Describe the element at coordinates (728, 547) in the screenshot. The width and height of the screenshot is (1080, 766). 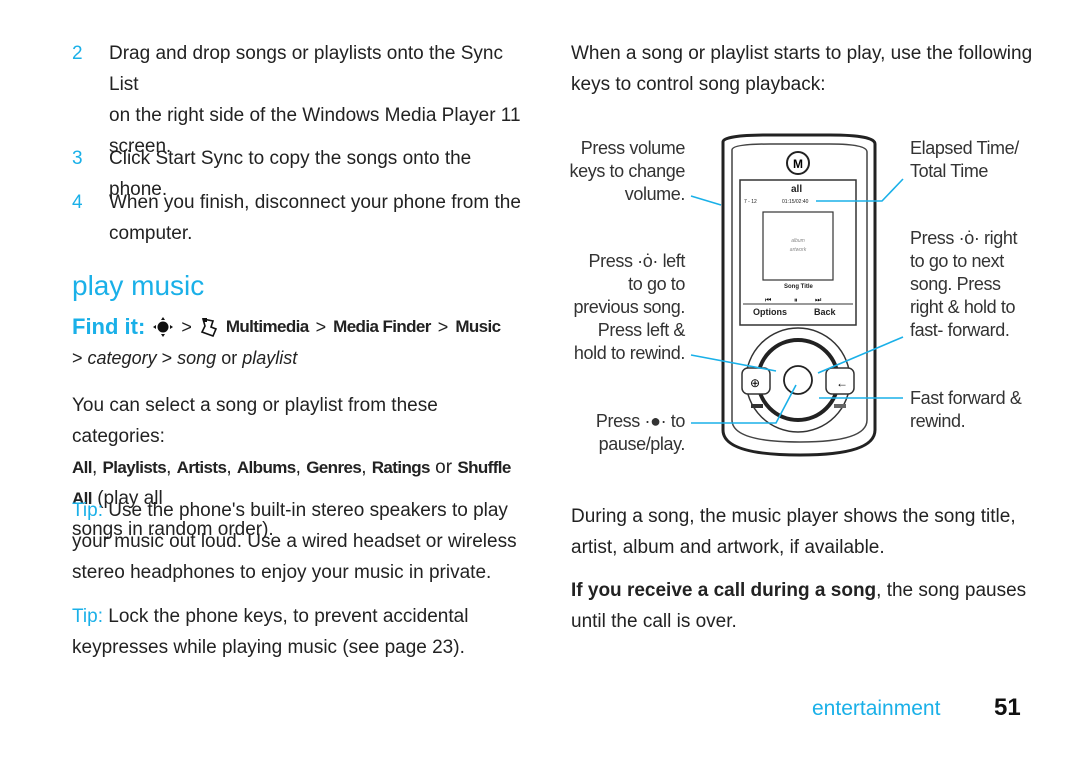
I see `text-line: artist, album and artwork, if available.` at that location.